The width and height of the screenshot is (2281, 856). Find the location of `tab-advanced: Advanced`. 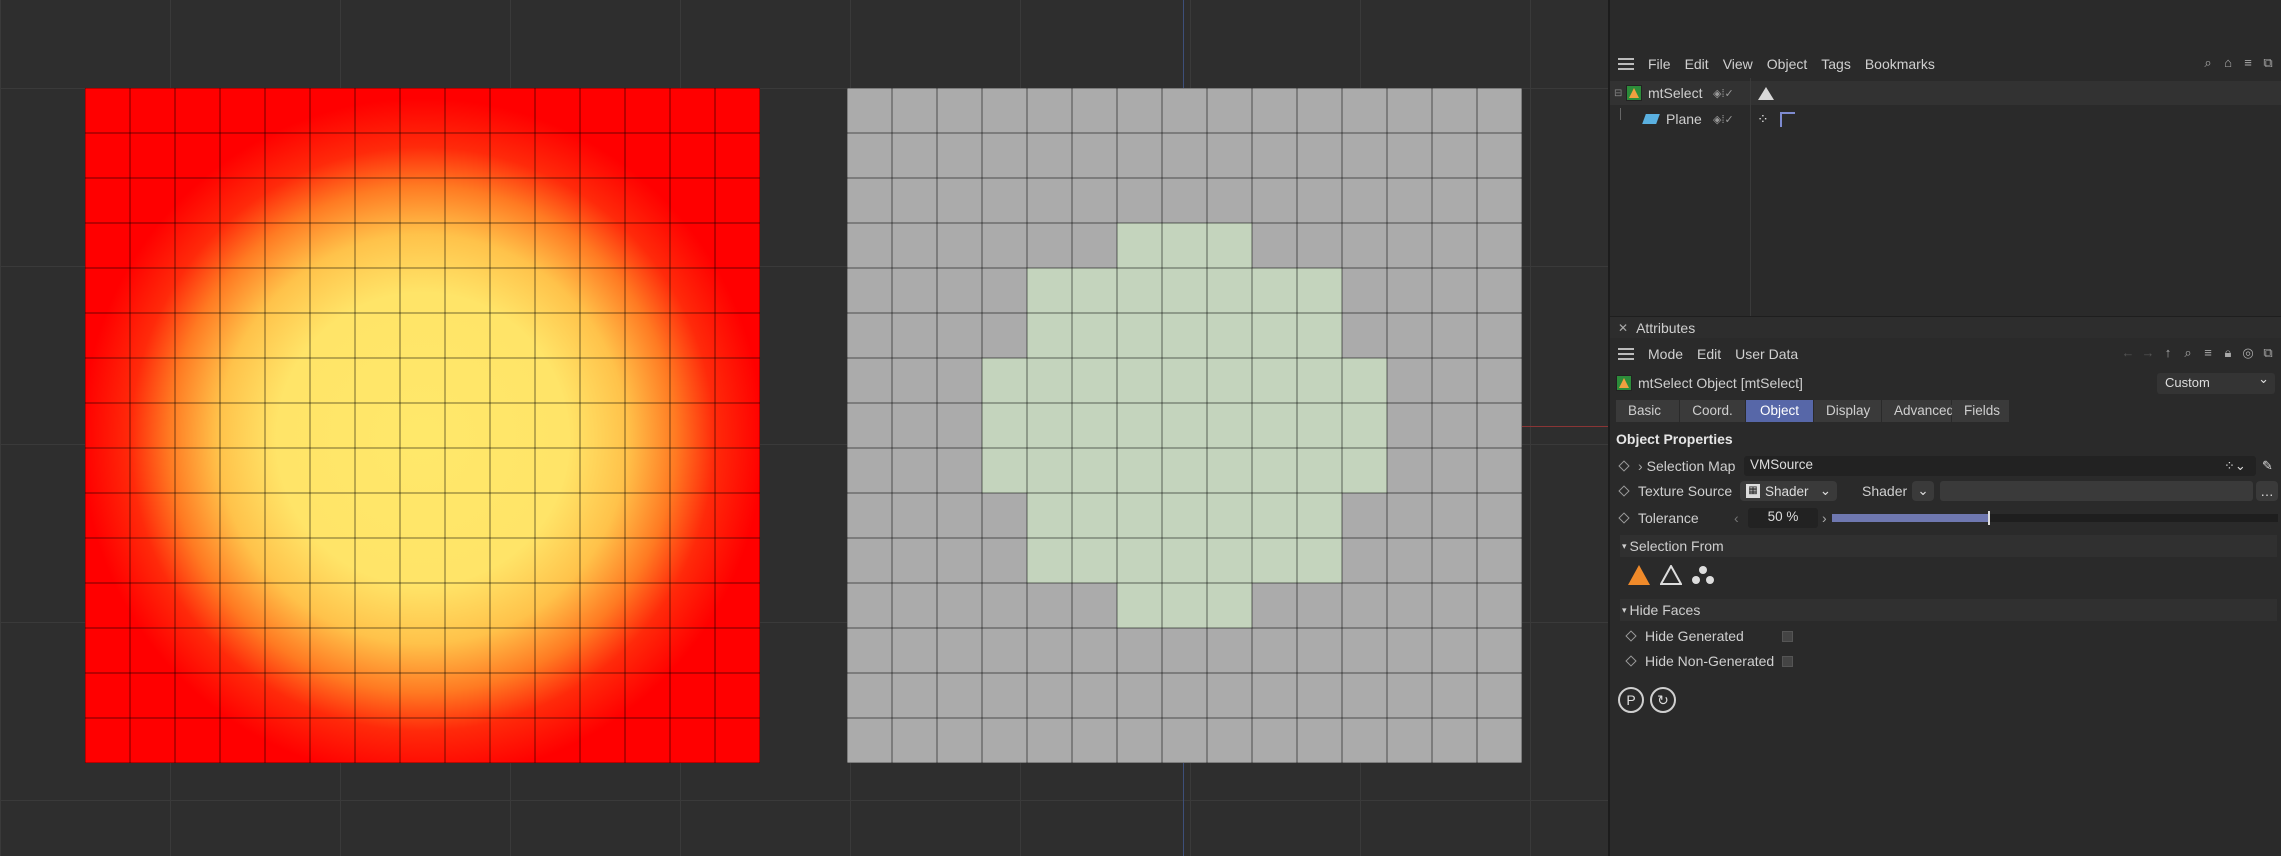

tab-advanced: Advanced is located at coordinates (1918, 411).